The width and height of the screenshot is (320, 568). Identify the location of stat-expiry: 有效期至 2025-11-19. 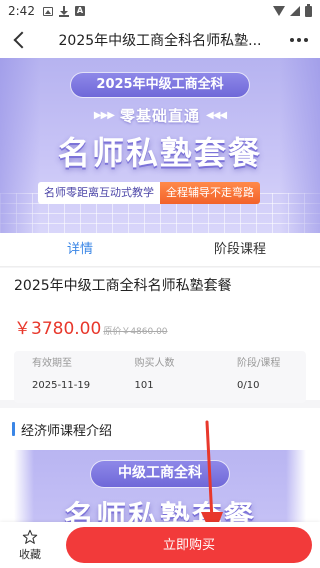
(83, 380).